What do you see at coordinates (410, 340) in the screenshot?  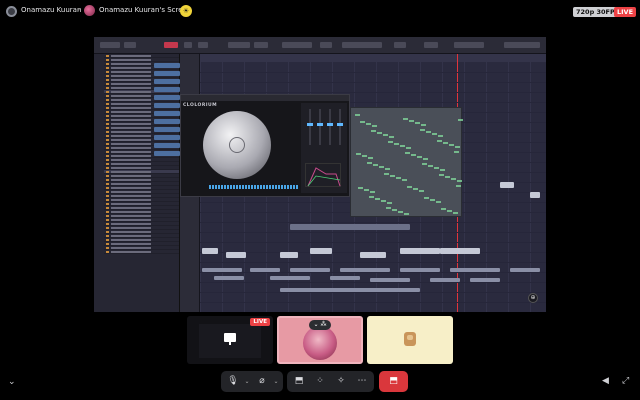 I see `participant-tile` at bounding box center [410, 340].